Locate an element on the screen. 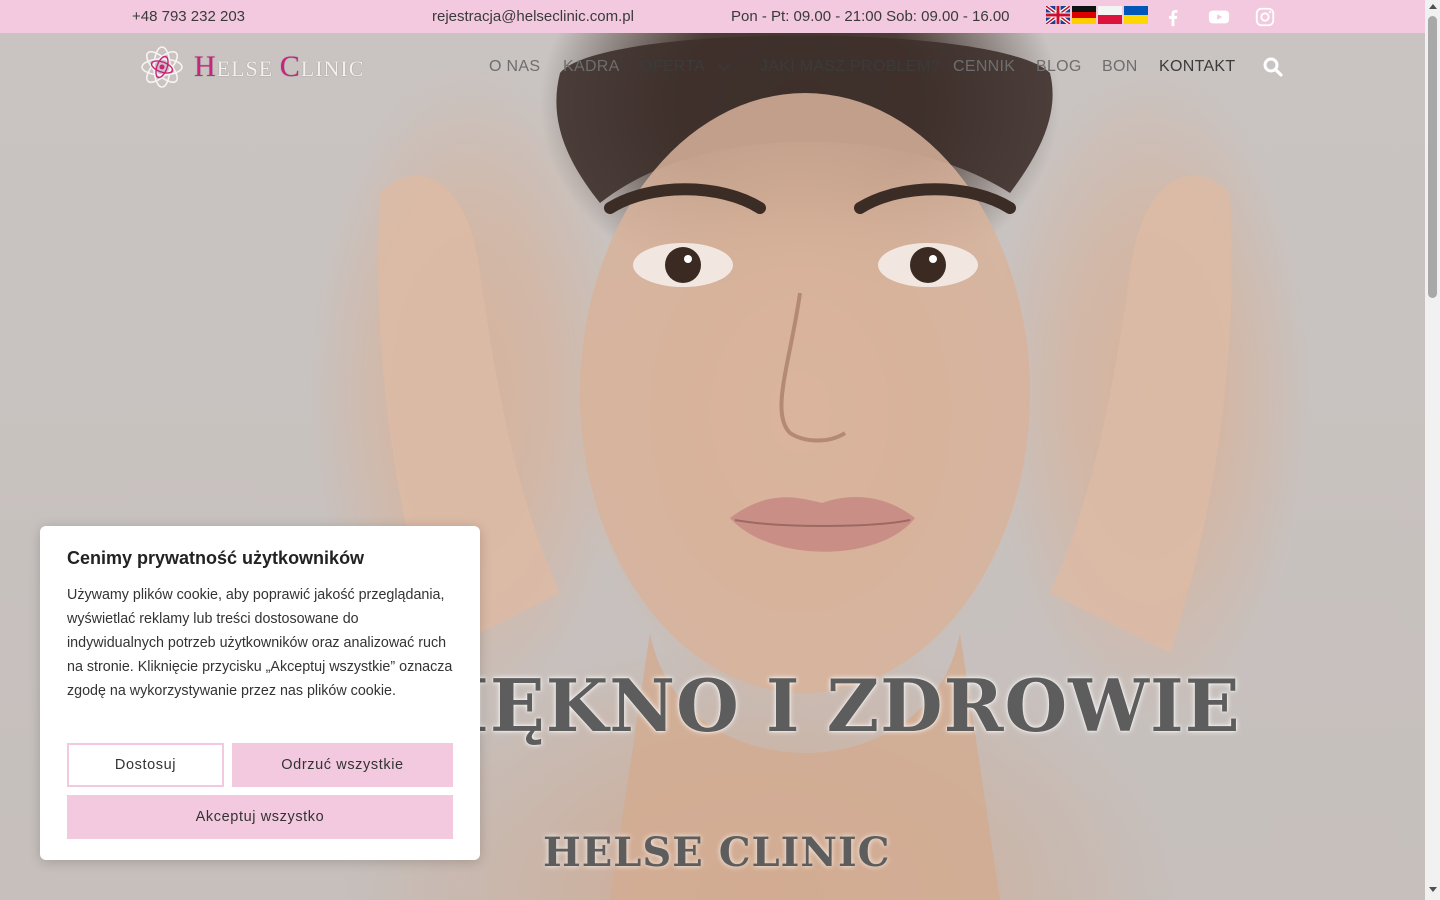 The image size is (1440, 900). chevron-down-icon is located at coordinates (724, 67).